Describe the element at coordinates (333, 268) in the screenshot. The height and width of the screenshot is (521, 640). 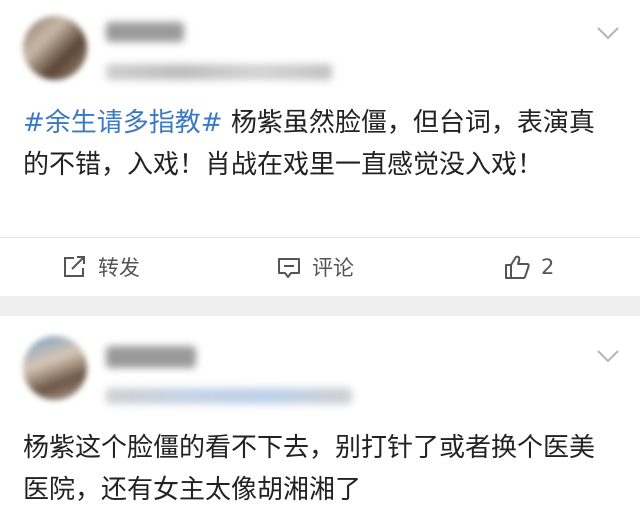
I see `comment-label: 评论` at that location.